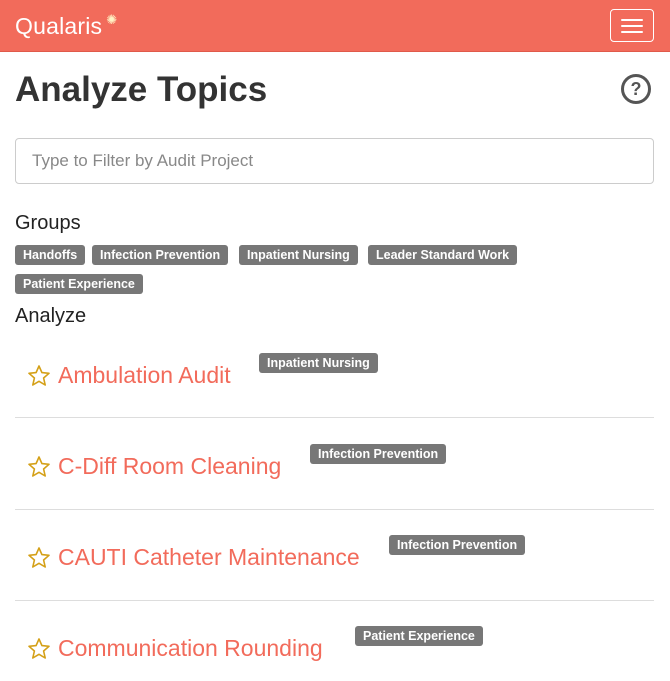 This screenshot has height=681, width=670. What do you see at coordinates (190, 648) in the screenshot?
I see `topic-link: Communication Rounding` at bounding box center [190, 648].